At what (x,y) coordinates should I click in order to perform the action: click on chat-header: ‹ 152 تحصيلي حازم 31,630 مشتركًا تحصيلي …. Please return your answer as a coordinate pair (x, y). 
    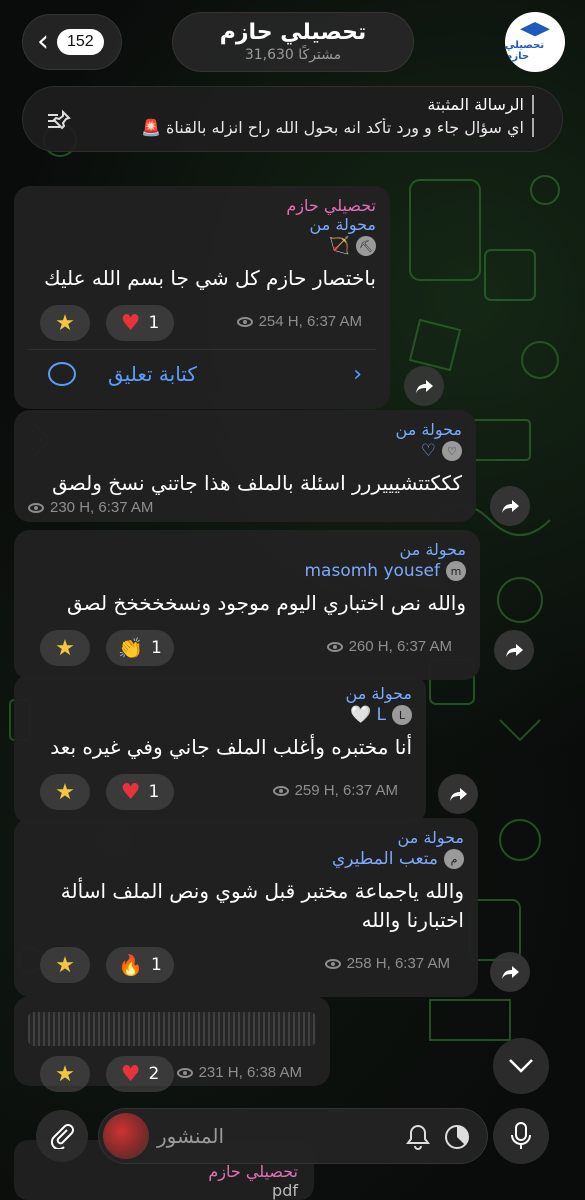
    Looking at the image, I should click on (292, 40).